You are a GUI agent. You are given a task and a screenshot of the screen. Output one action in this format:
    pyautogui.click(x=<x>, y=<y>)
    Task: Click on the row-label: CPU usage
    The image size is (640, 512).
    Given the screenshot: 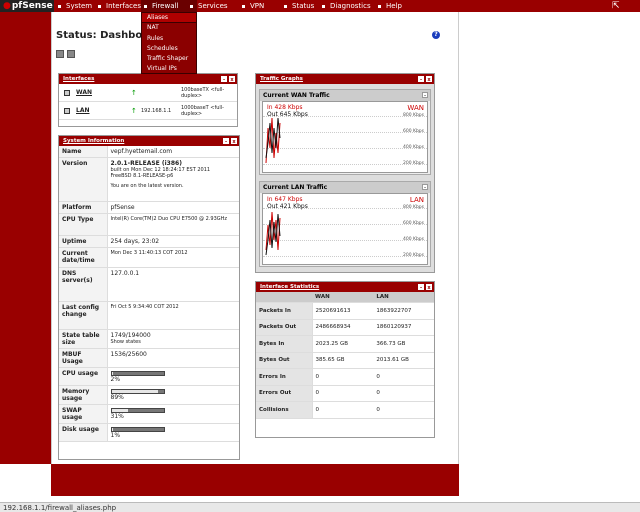 What is the action you would take?
    pyautogui.click(x=83, y=376)
    